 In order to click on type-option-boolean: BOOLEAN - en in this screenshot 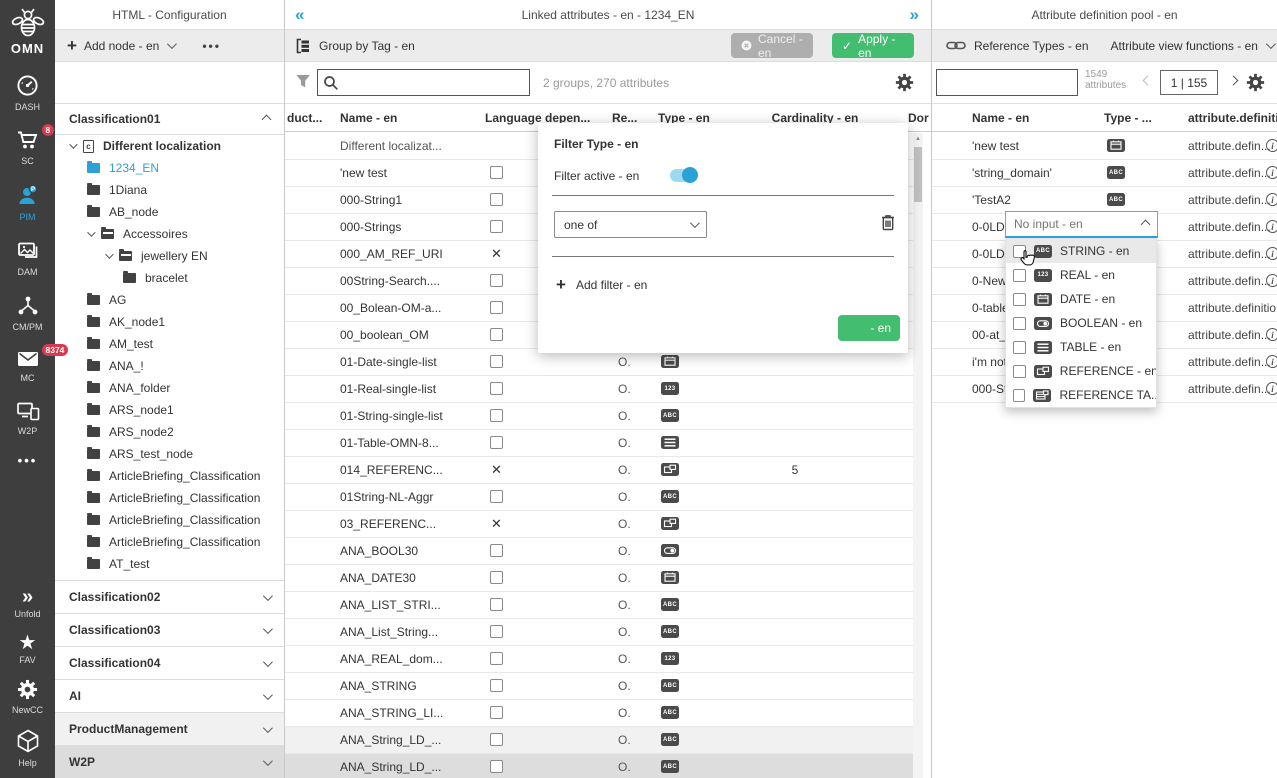, I will do `click(1081, 323)`.